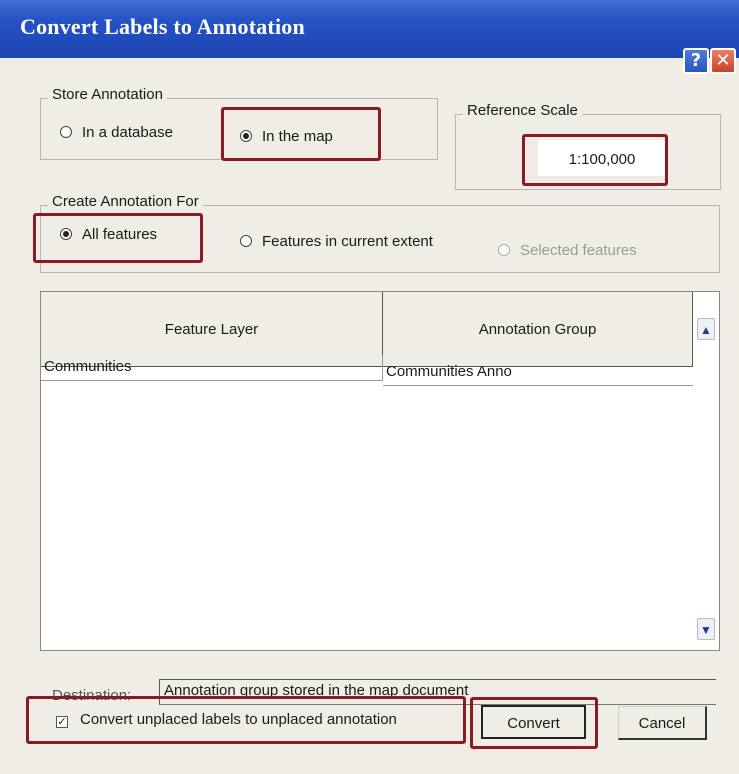 The height and width of the screenshot is (774, 739). Describe the element at coordinates (533, 722) in the screenshot. I see `convert-button: Convert` at that location.